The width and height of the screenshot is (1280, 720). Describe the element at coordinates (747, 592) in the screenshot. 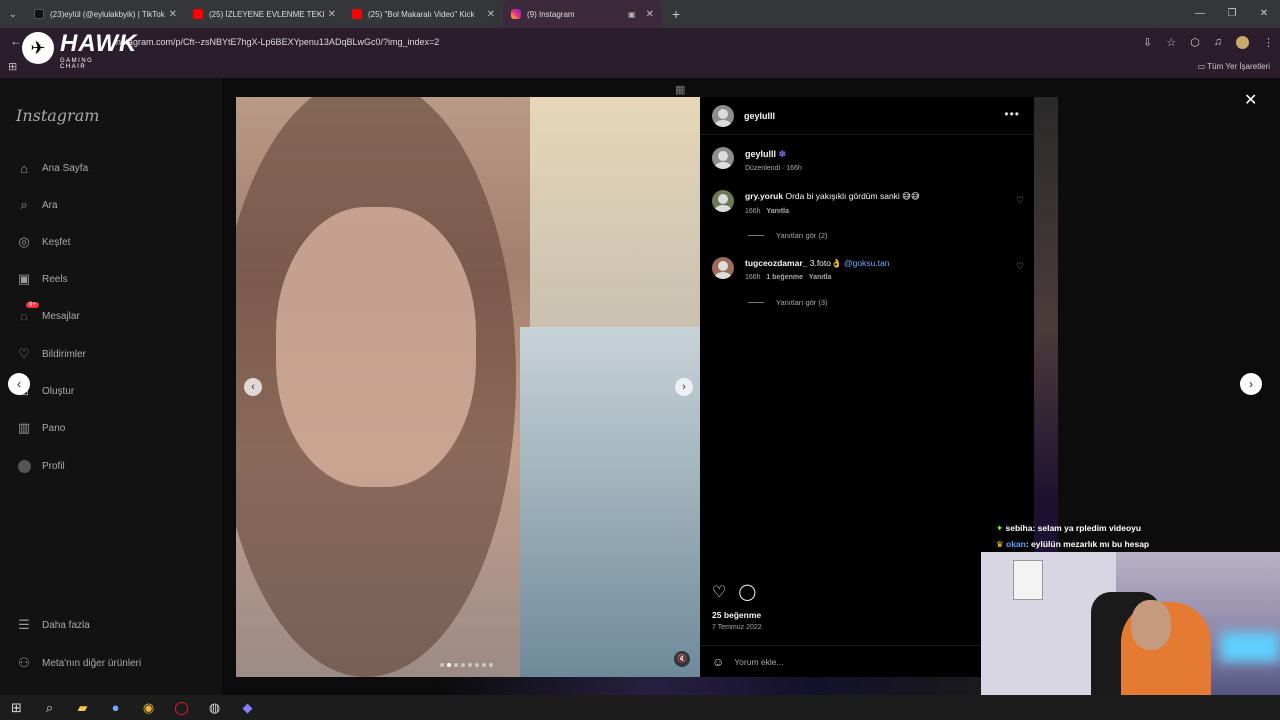

I see `comment-icon: ◯` at that location.